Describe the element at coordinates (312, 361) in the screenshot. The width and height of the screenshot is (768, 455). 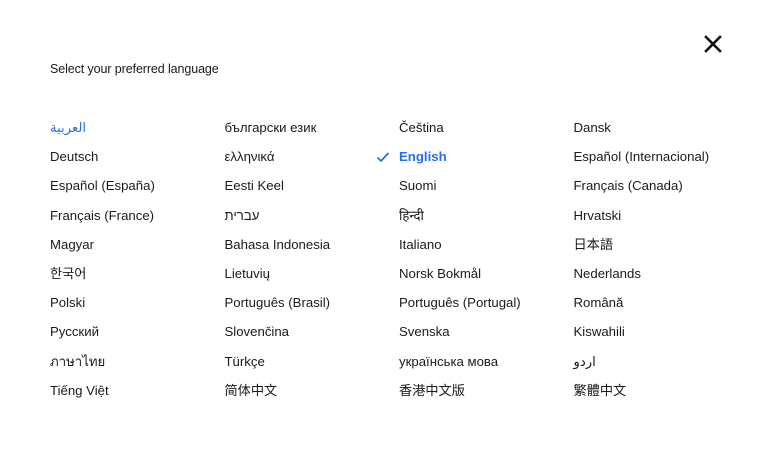
I see `language-option: Türkçe` at that location.